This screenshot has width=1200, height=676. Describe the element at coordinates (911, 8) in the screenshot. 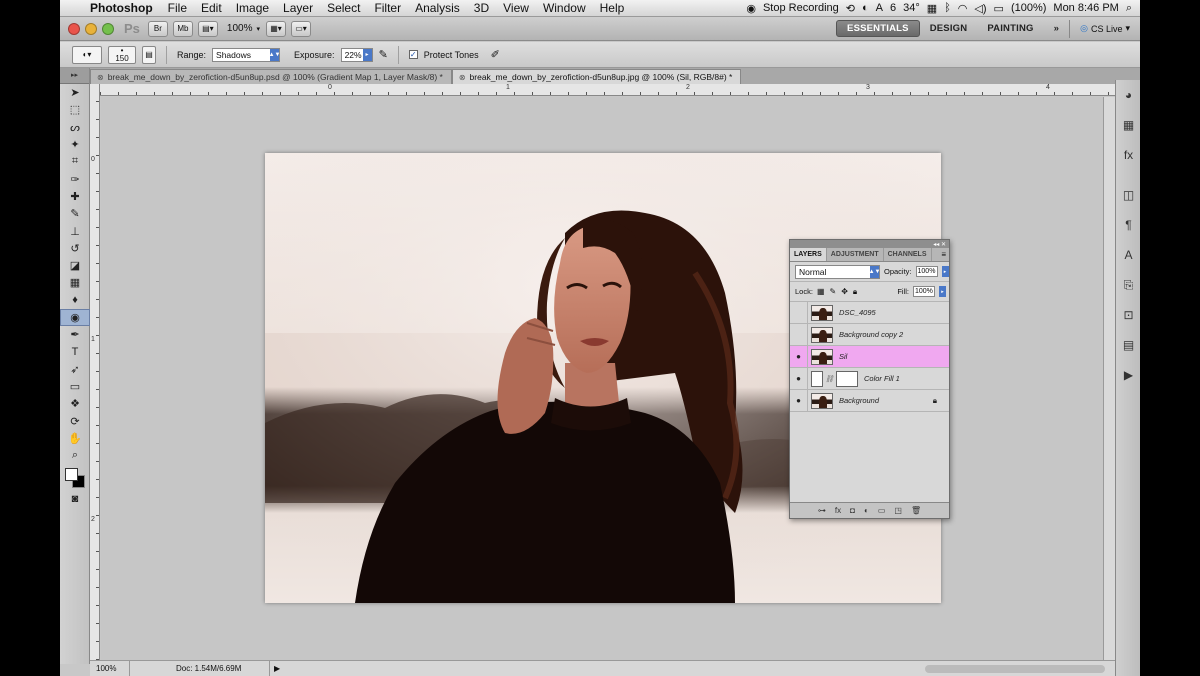

I see `menu-indicator-b: 34°` at that location.